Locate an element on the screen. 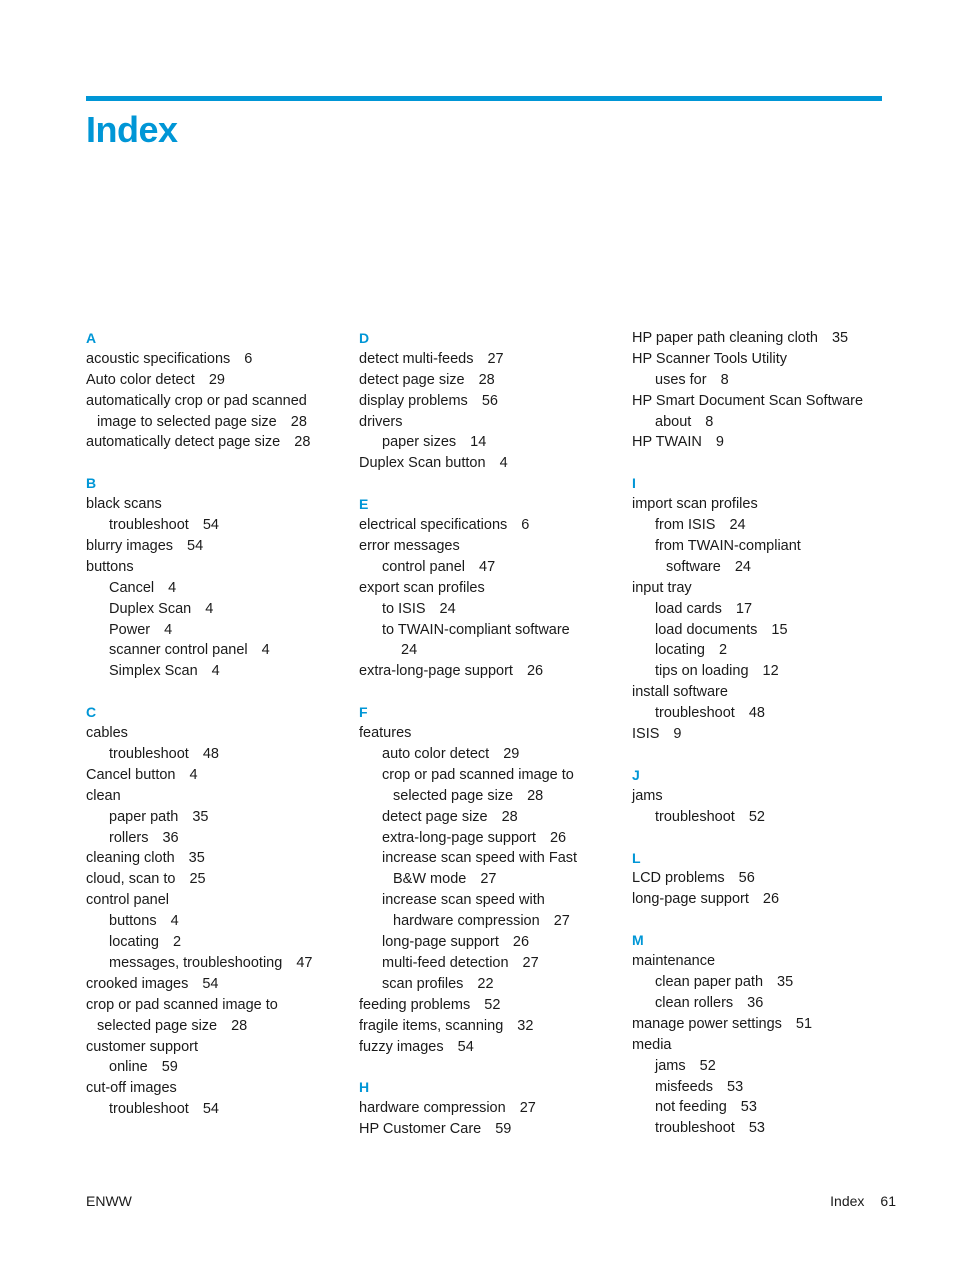 This screenshot has height=1270, width=954. index-term: online is located at coordinates (128, 1067).